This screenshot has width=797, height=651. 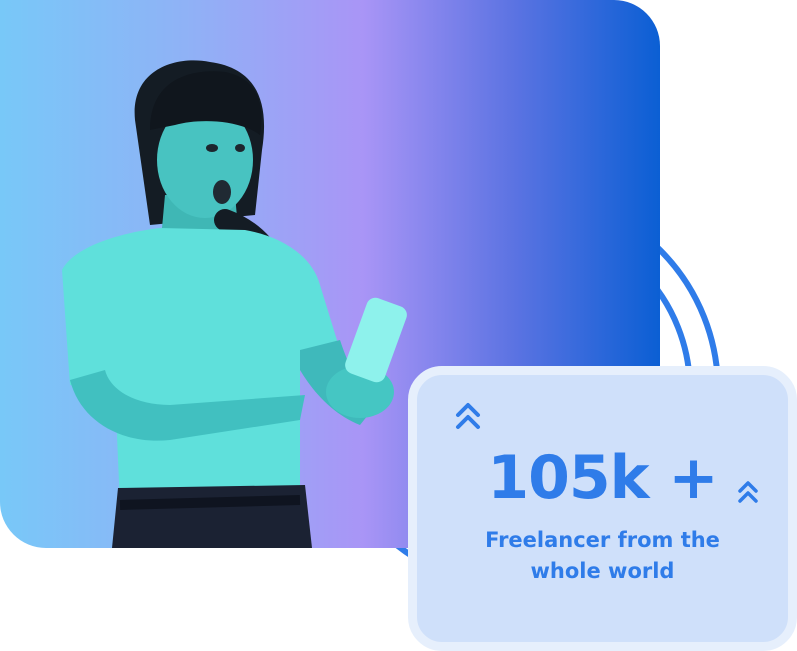 I want to click on stat-caption: Freelancer from the whole world, so click(x=602, y=555).